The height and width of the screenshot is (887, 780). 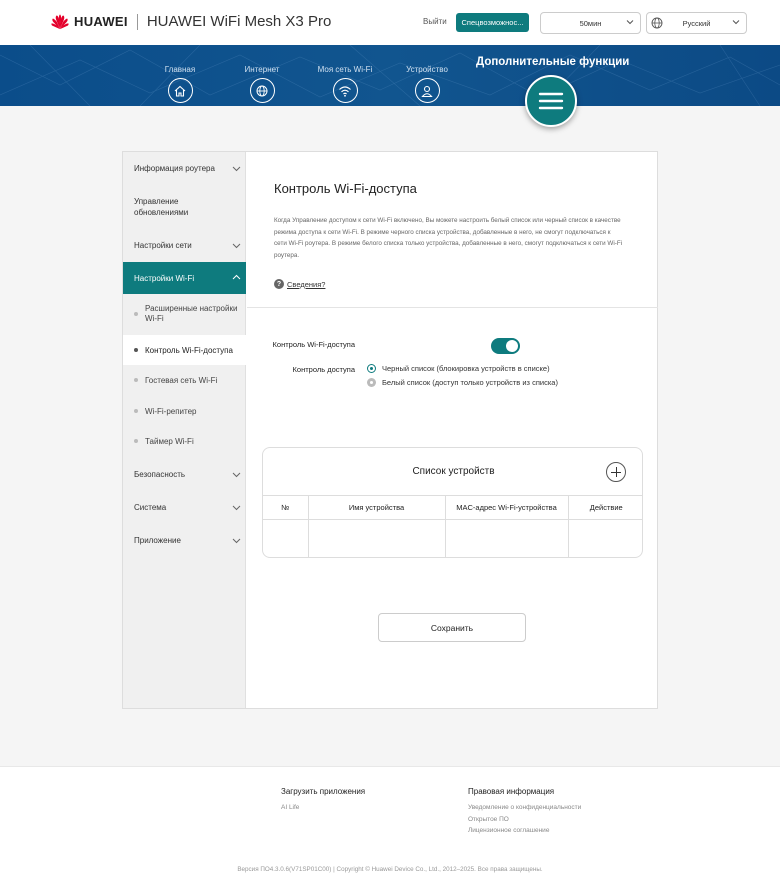 I want to click on sidebar-item-network: Настройки сети, so click(x=184, y=245).